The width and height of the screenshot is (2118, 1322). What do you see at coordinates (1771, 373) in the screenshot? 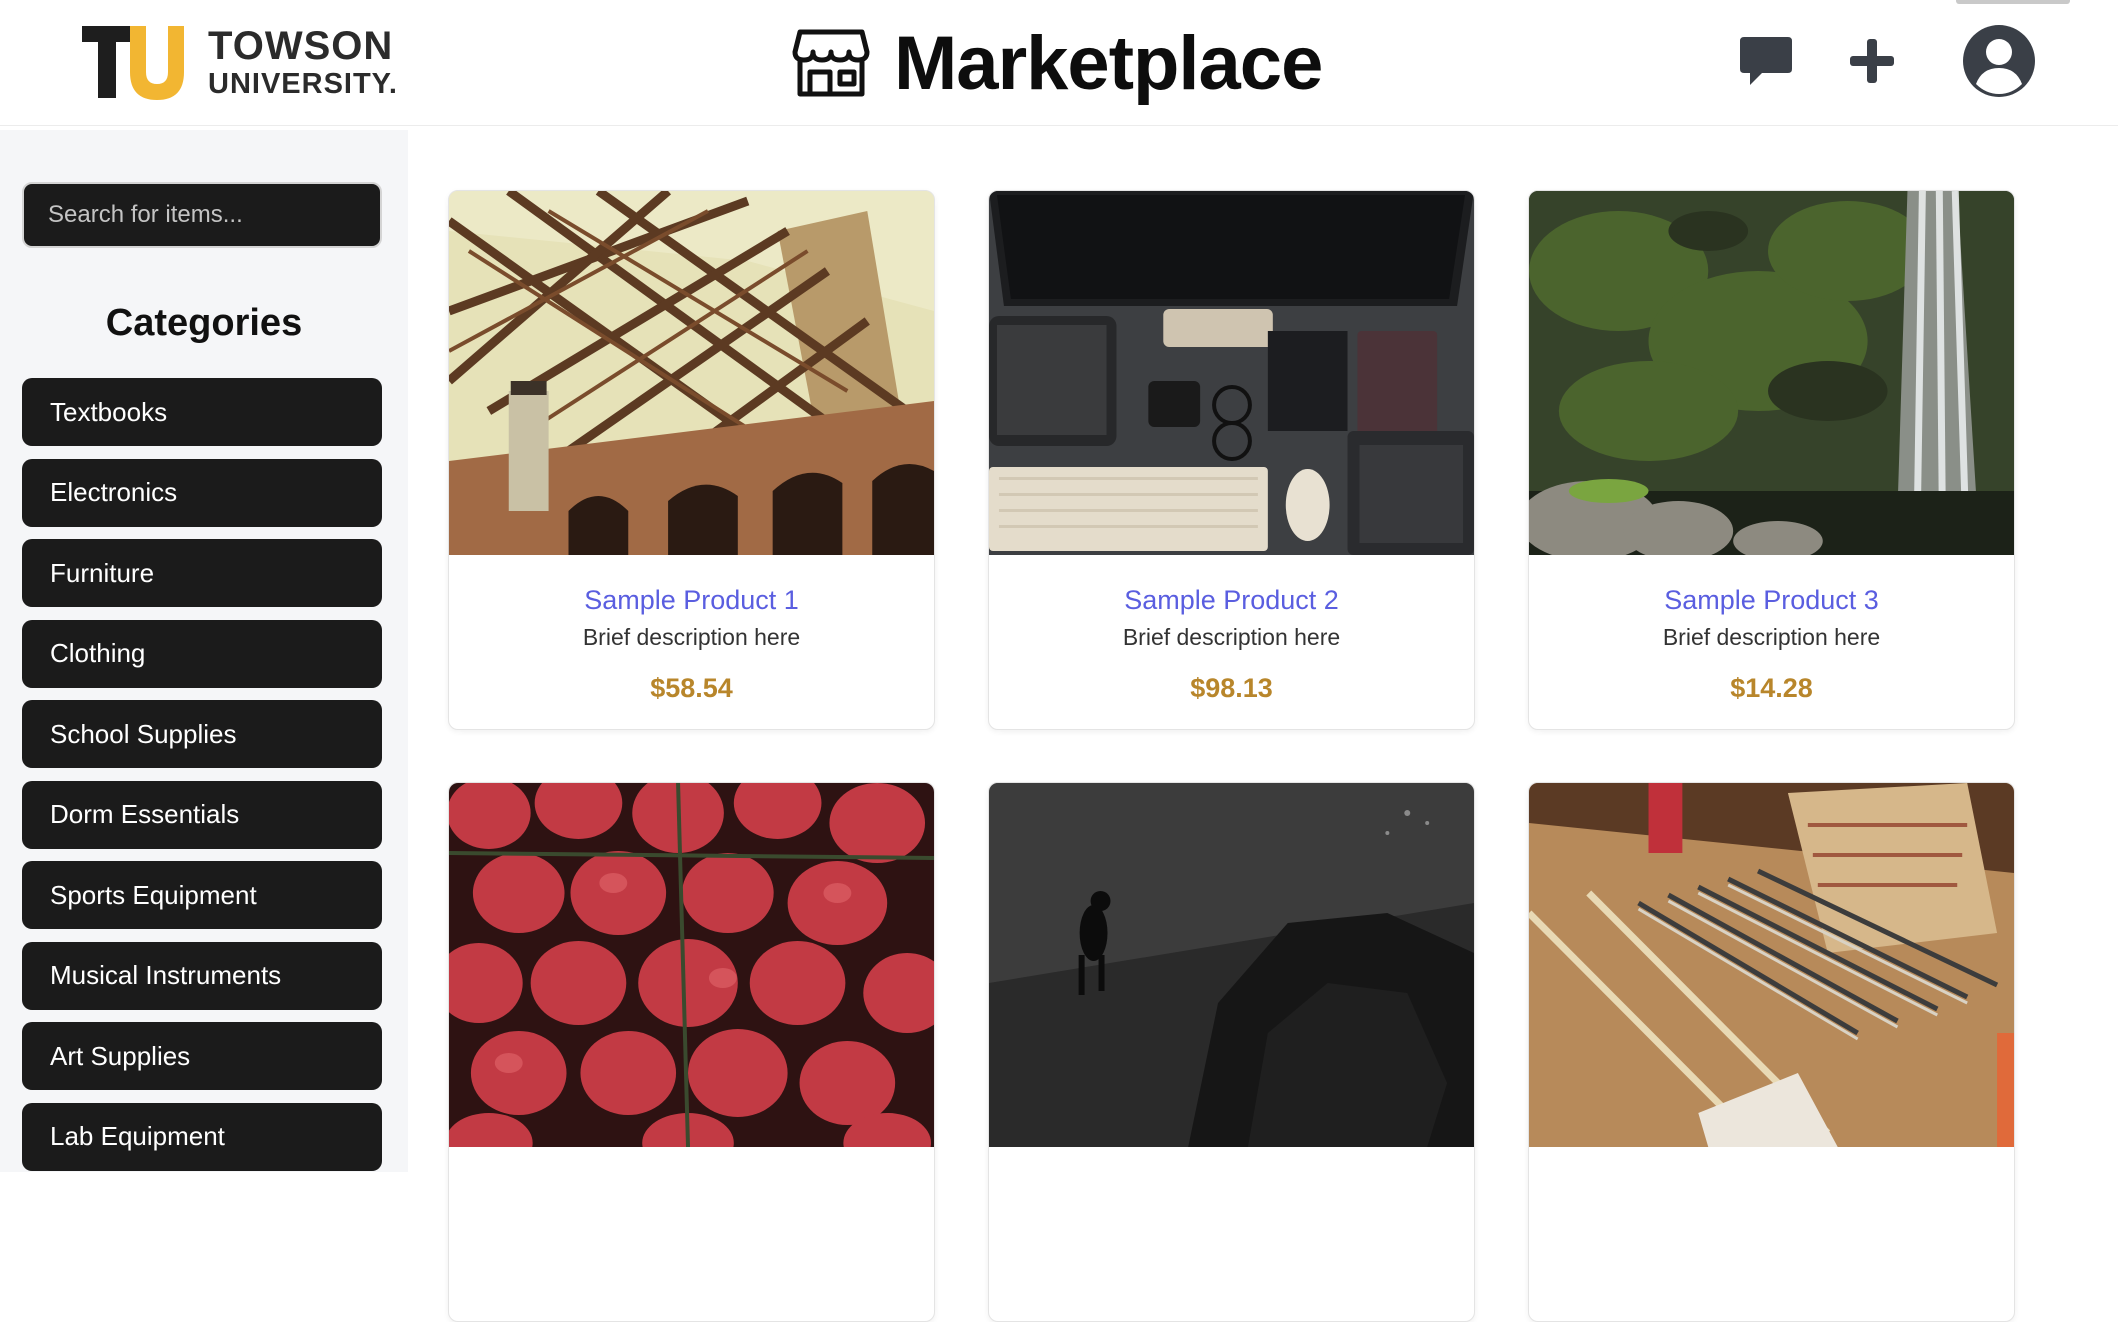
I see `product-image-waterfall` at bounding box center [1771, 373].